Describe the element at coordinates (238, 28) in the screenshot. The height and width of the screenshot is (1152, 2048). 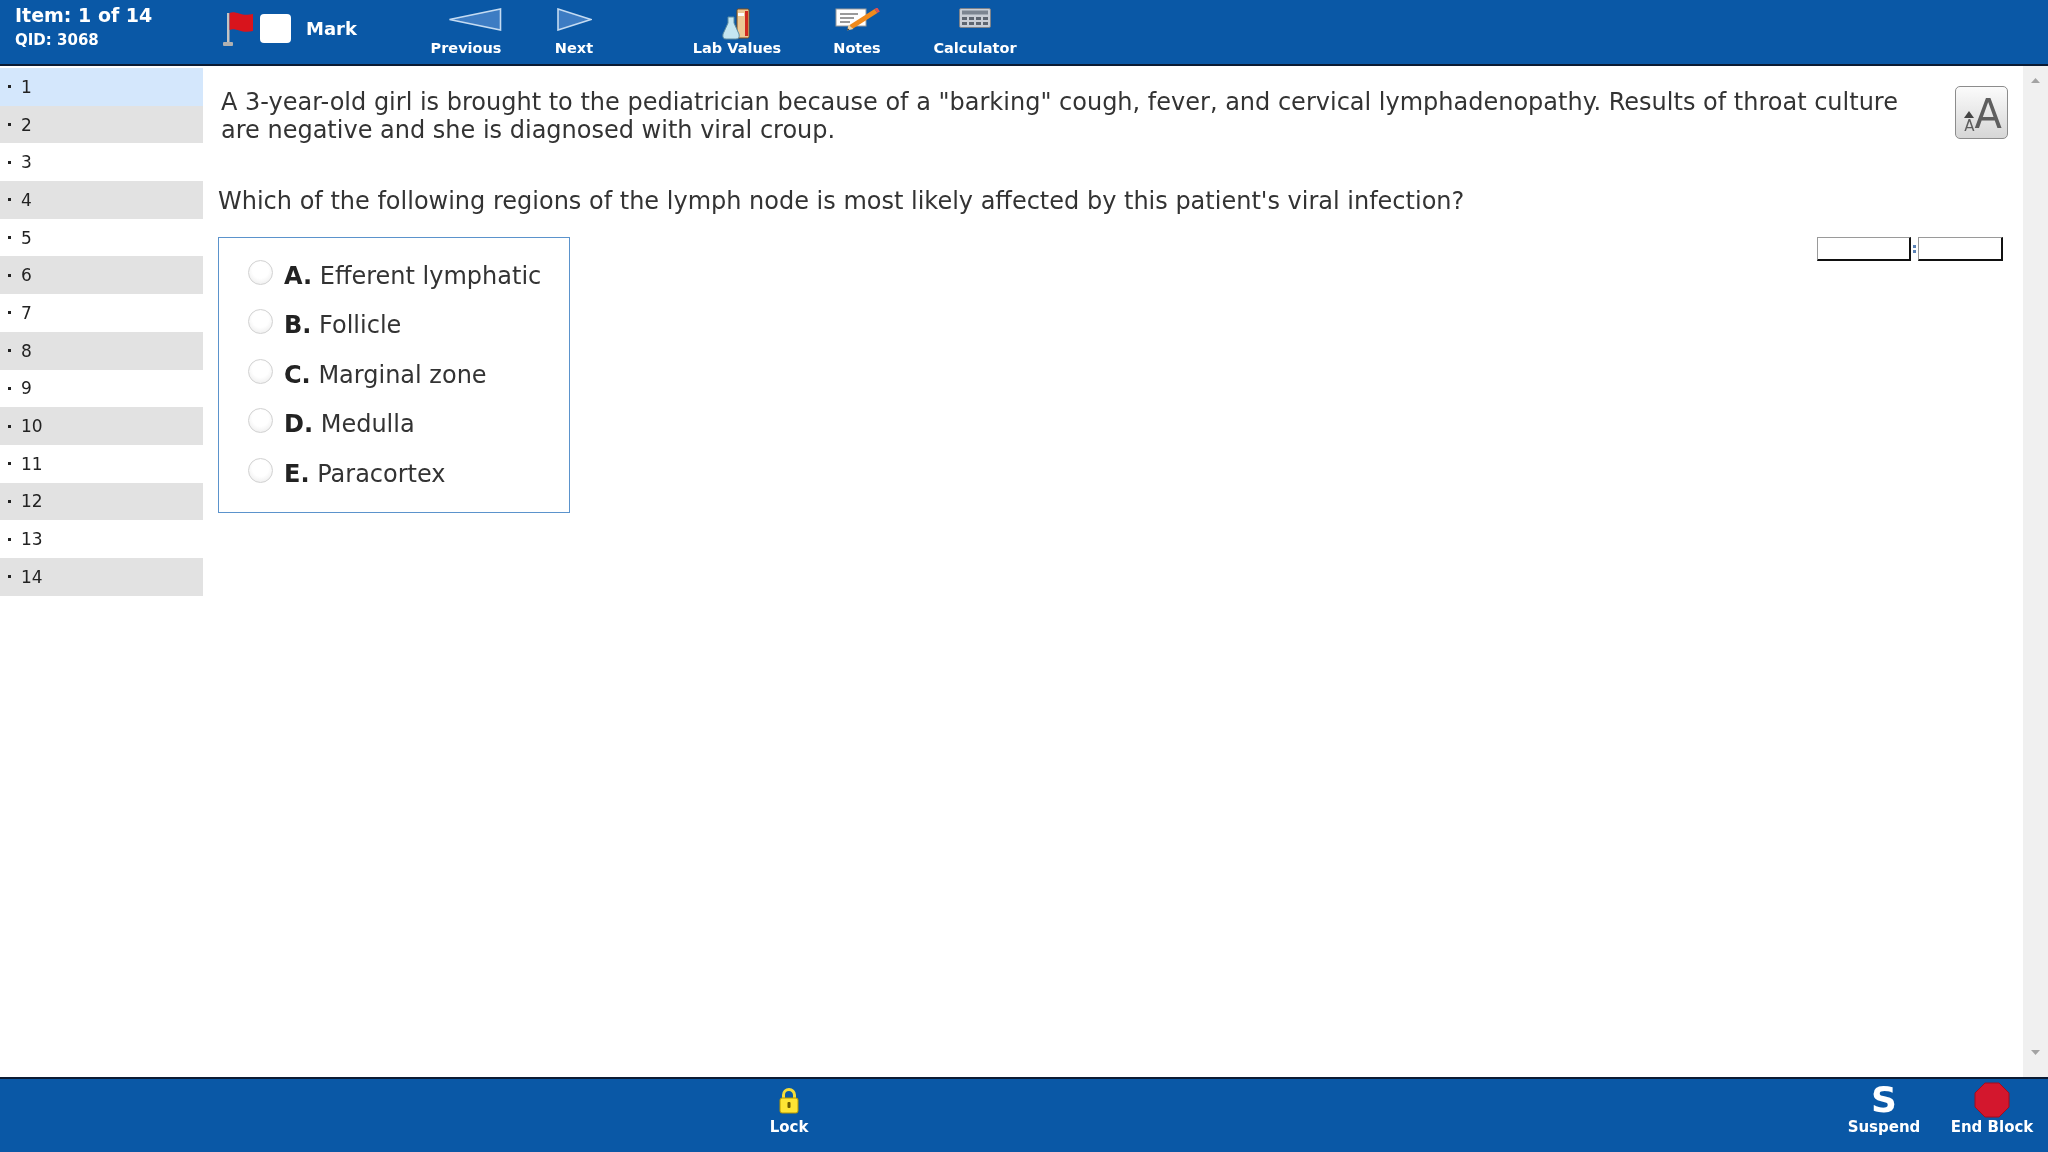
I see `flag-icon` at that location.